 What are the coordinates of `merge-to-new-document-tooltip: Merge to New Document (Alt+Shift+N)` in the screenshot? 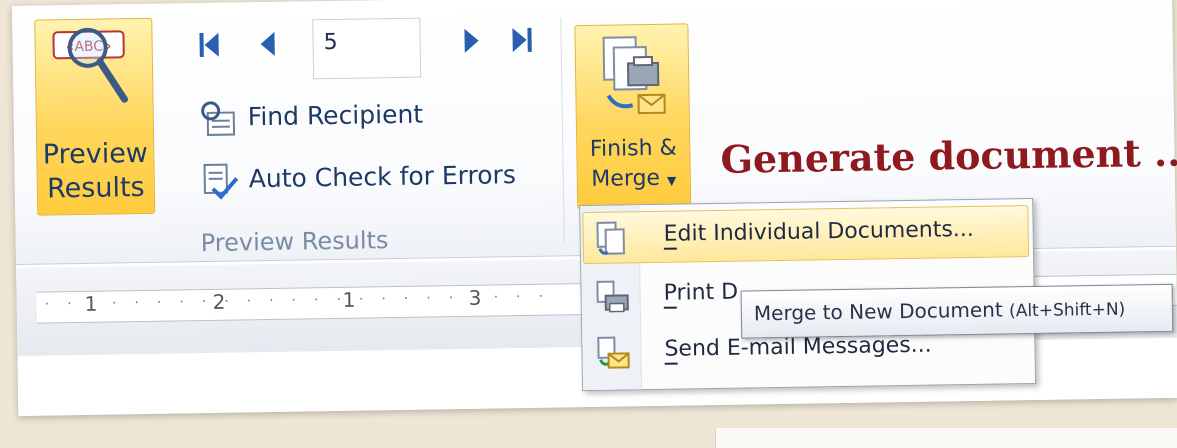 It's located at (957, 311).